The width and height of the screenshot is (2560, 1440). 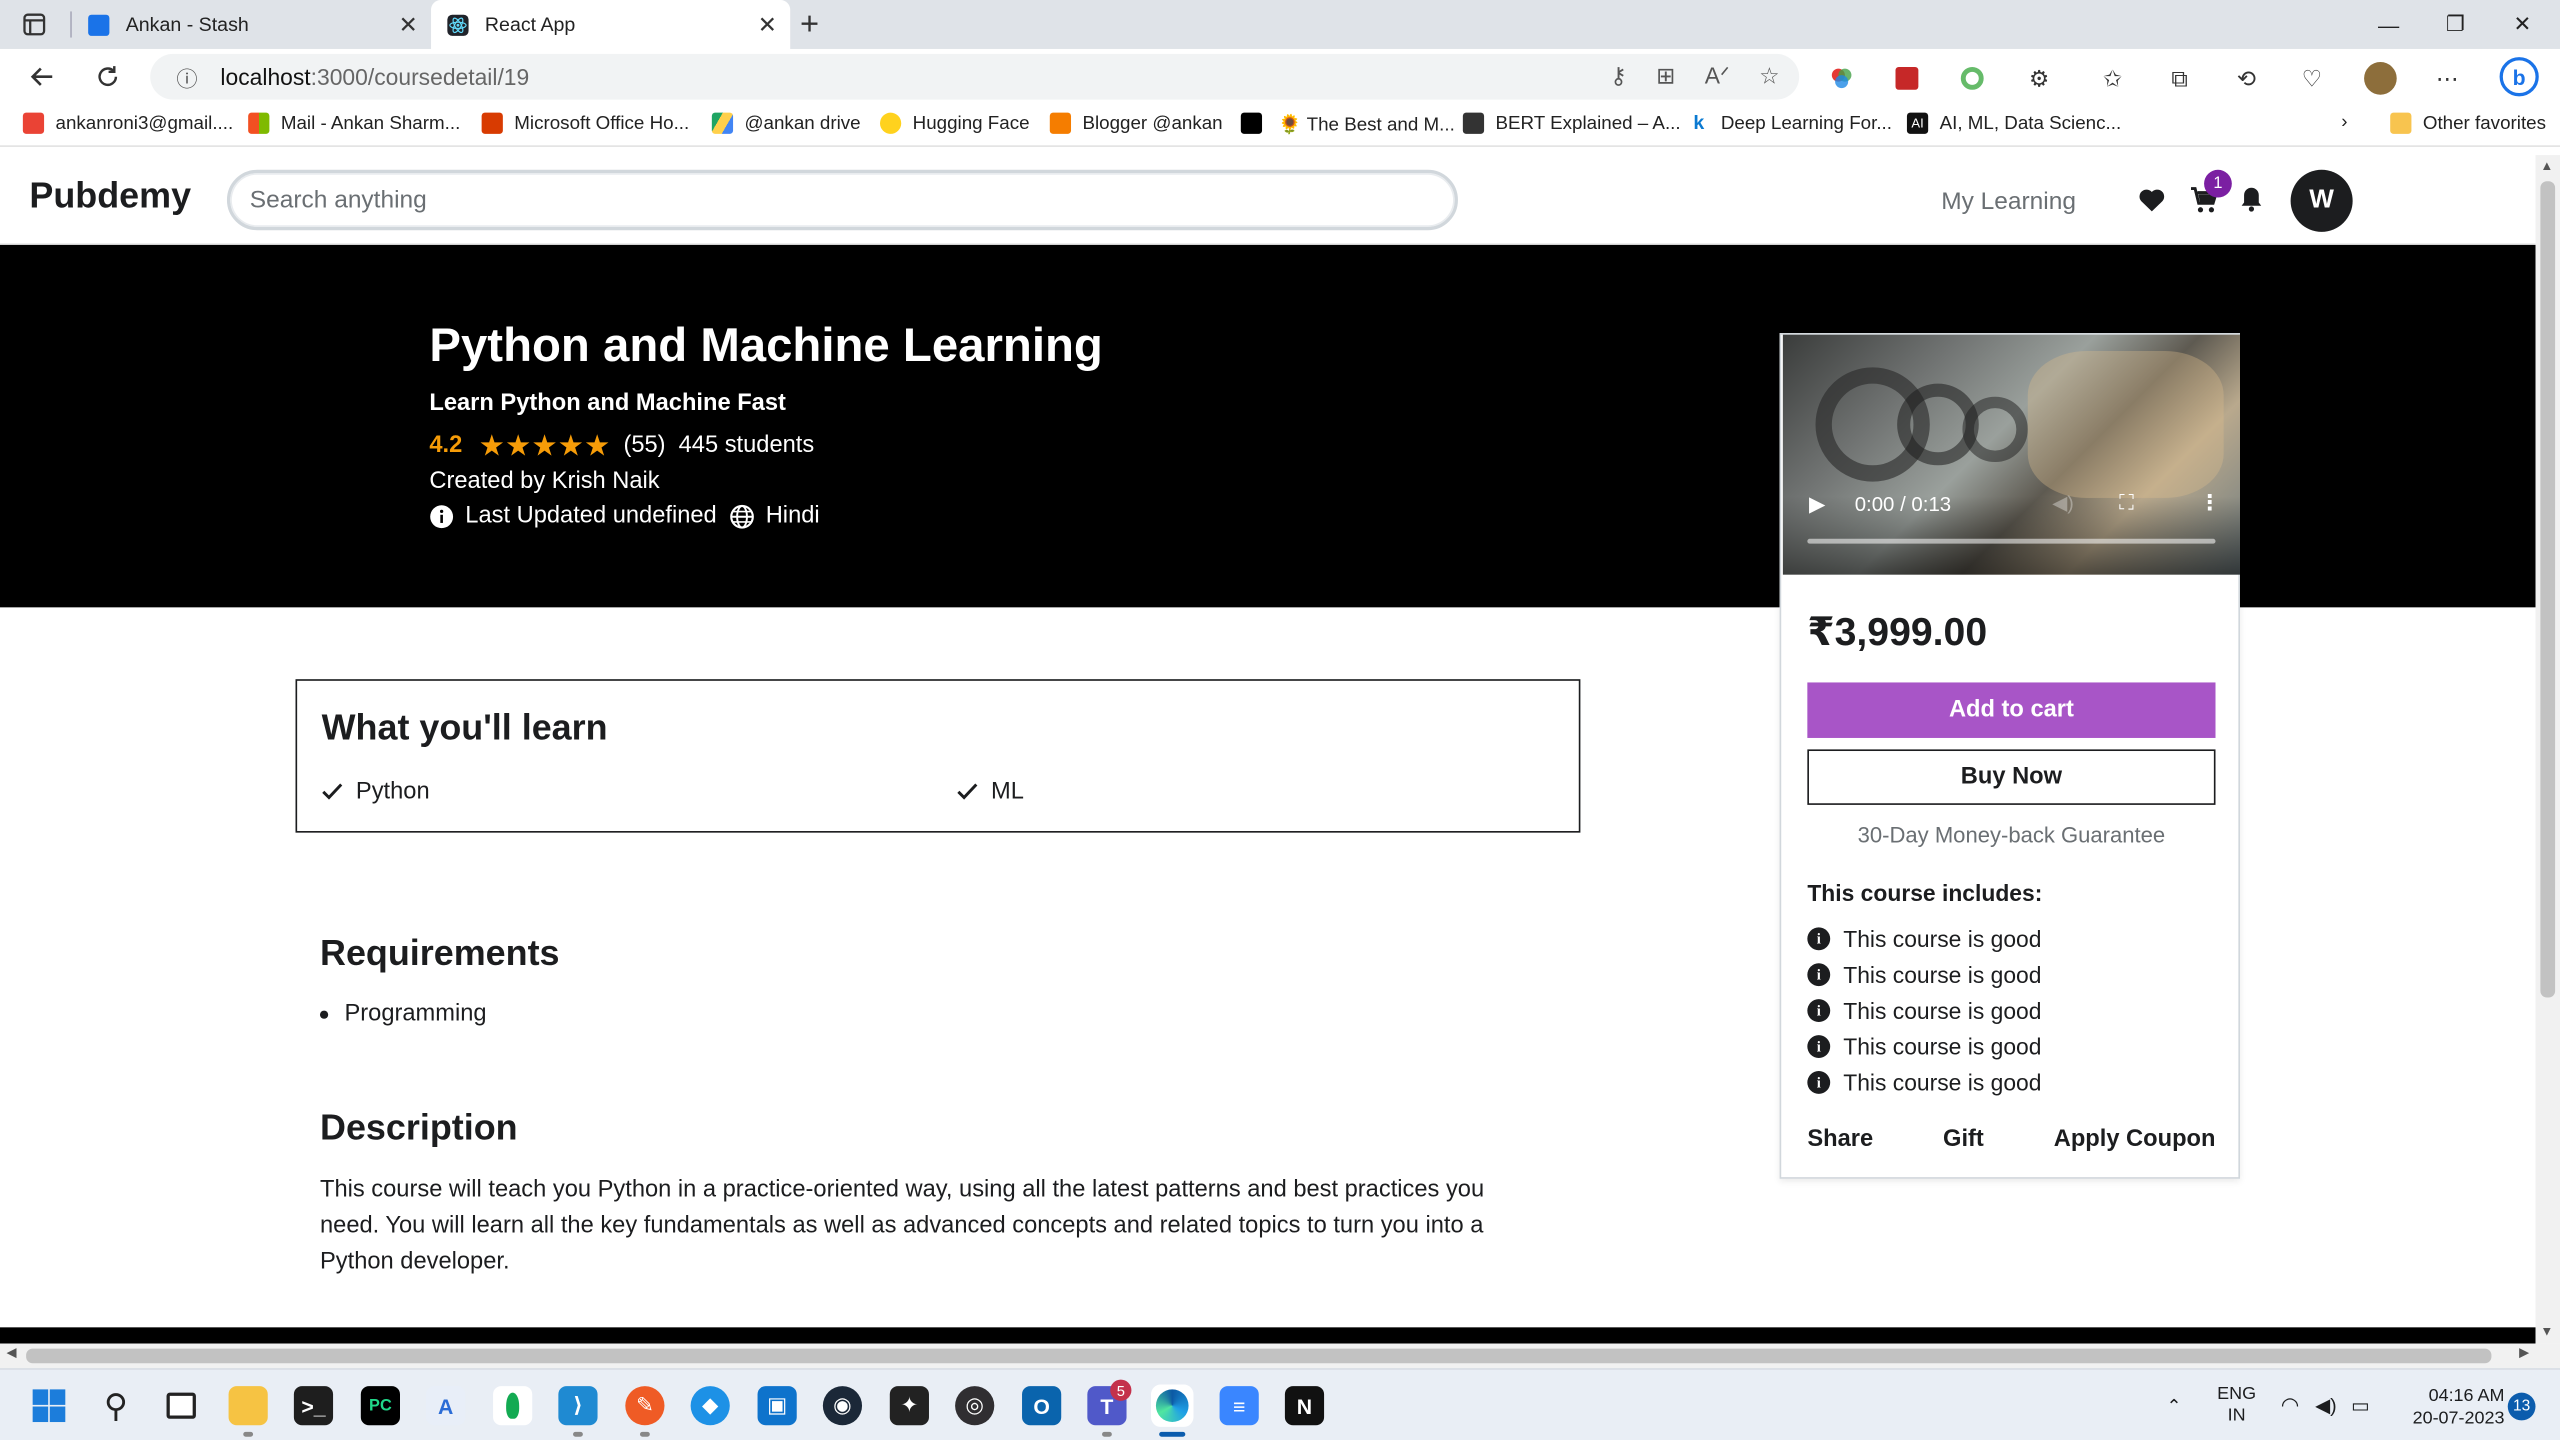 I want to click on collections-icon: ⧉, so click(x=2179, y=78).